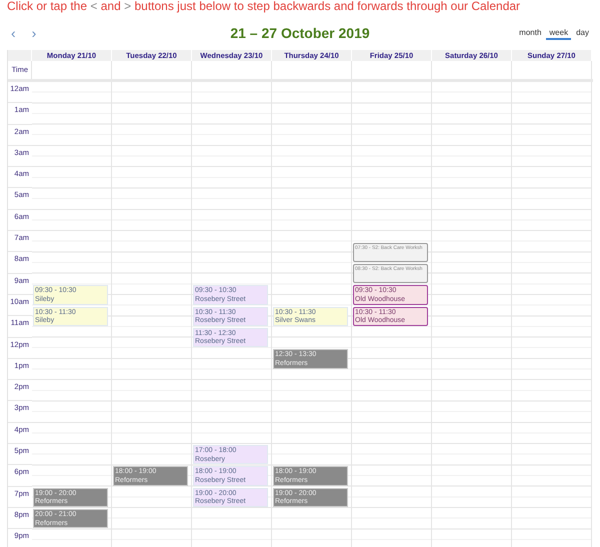 This screenshot has width=600, height=547. I want to click on view-tab: day, so click(582, 33).